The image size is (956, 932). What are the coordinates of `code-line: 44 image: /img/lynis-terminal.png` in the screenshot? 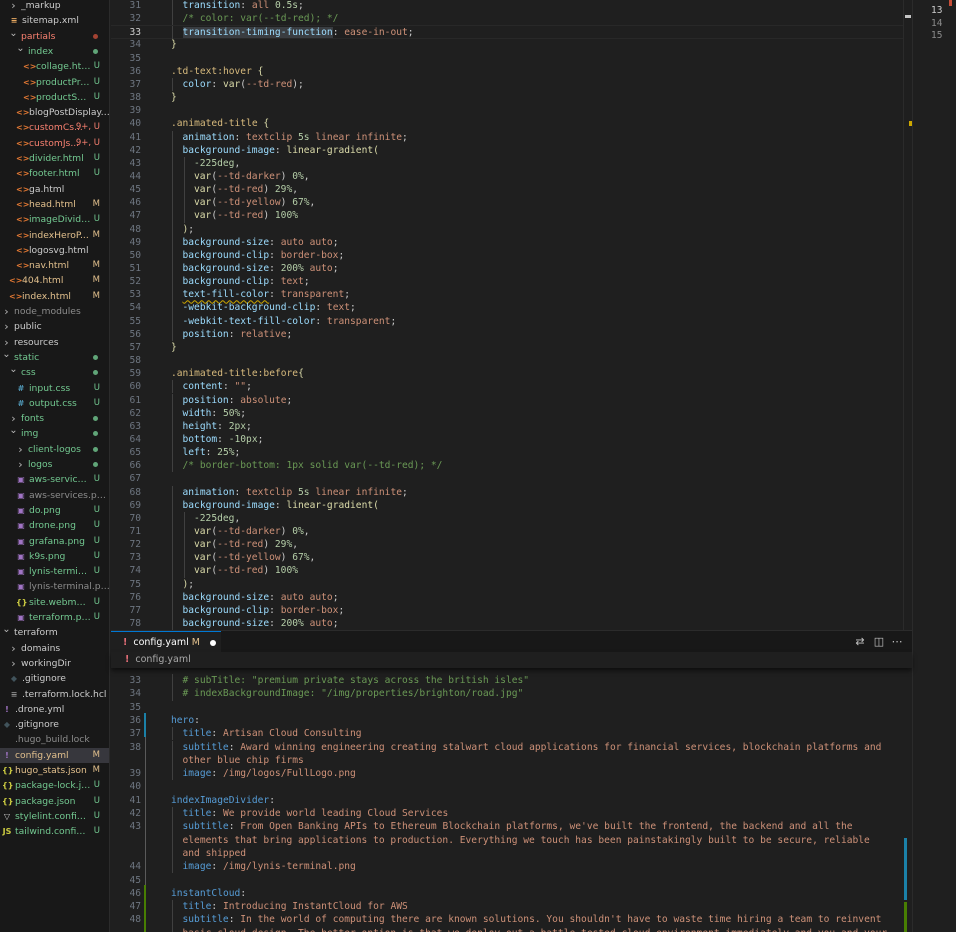 It's located at (511, 867).